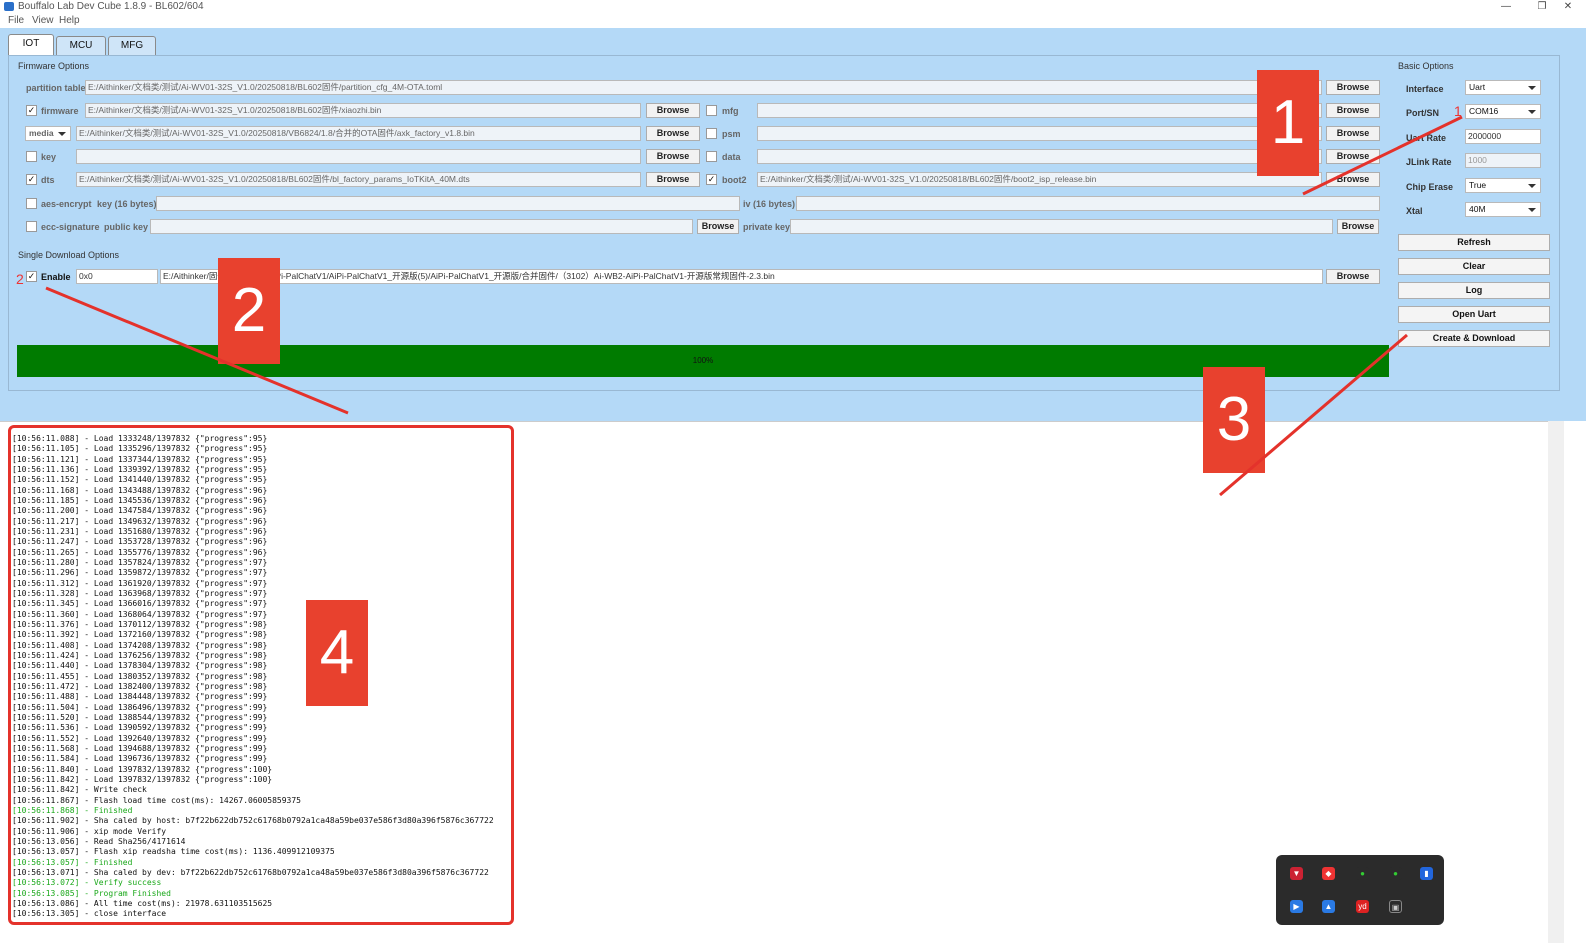  I want to click on tray-app-icon: ▣, so click(1395, 906).